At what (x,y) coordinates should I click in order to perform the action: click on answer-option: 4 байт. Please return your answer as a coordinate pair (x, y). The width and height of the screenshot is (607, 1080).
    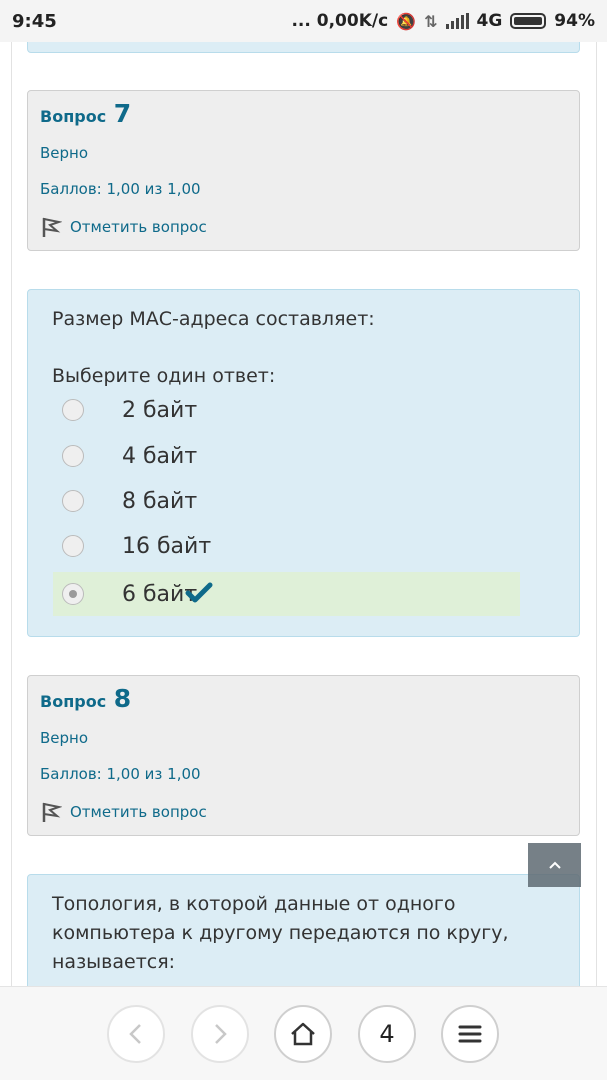
    Looking at the image, I should click on (286, 456).